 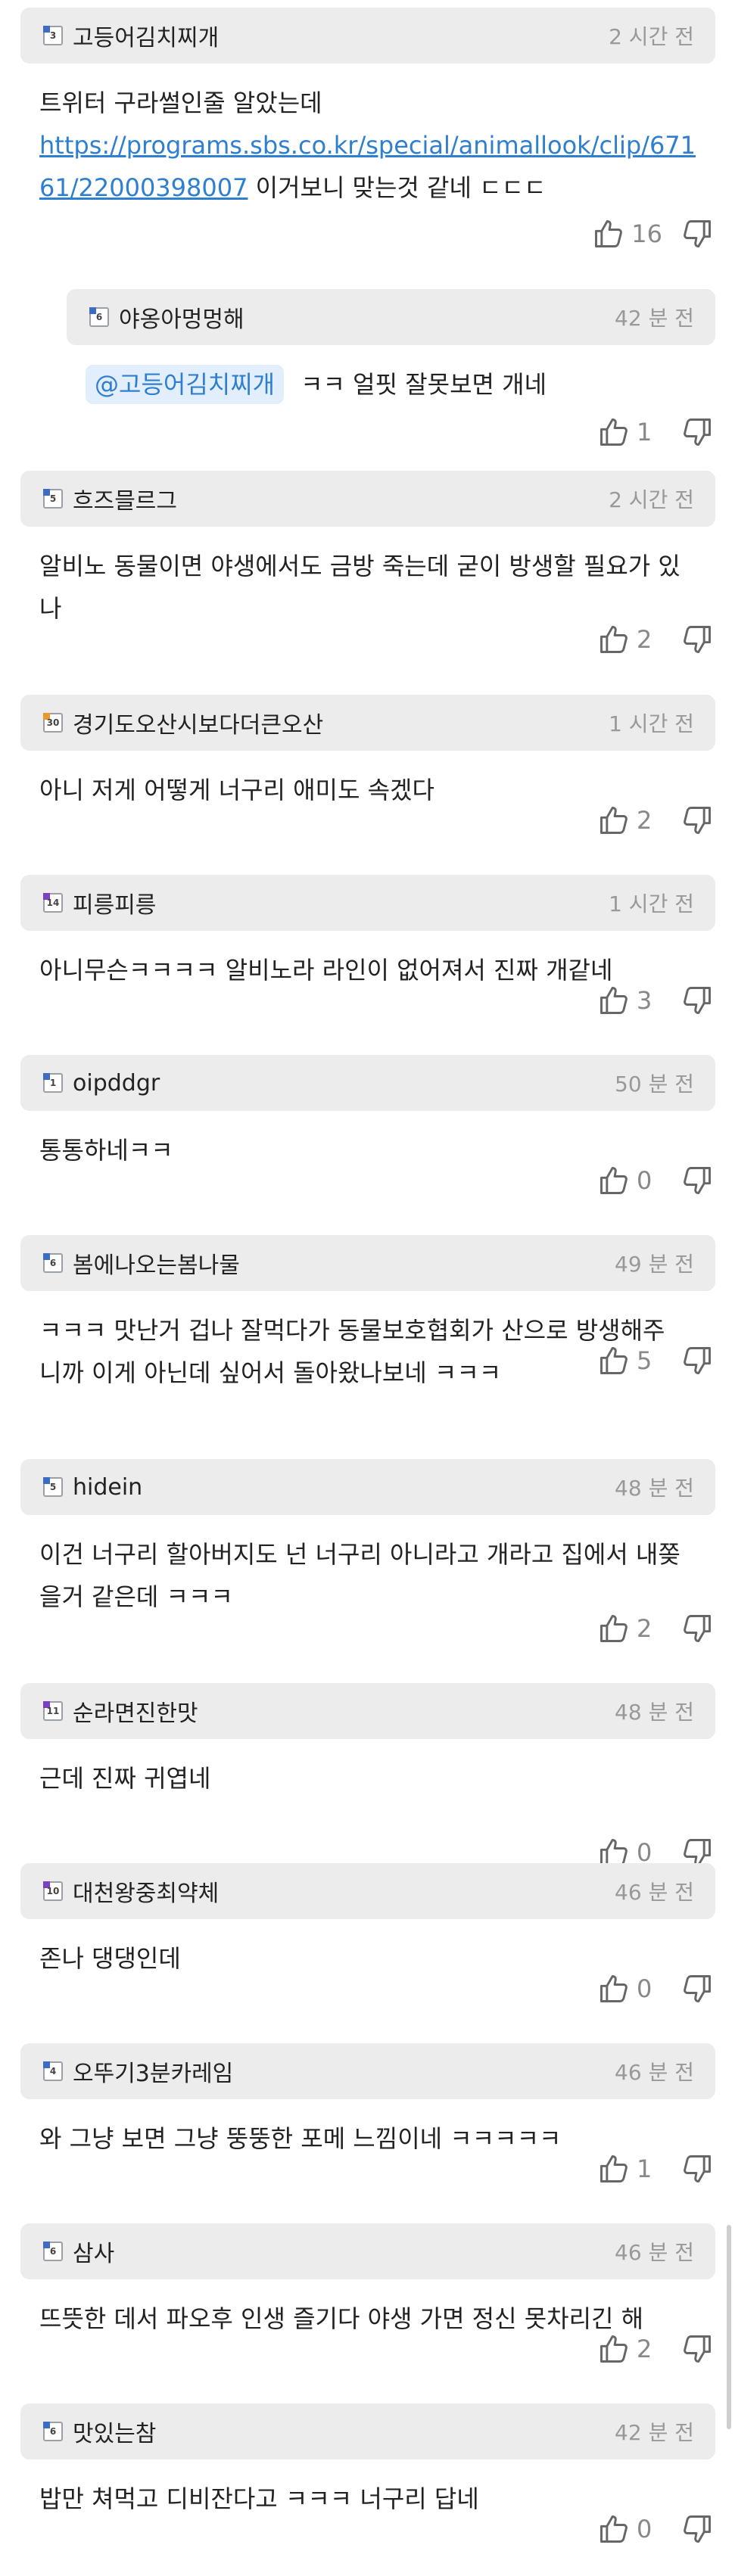 What do you see at coordinates (93, 2251) in the screenshot?
I see `comment-author: 삼사` at bounding box center [93, 2251].